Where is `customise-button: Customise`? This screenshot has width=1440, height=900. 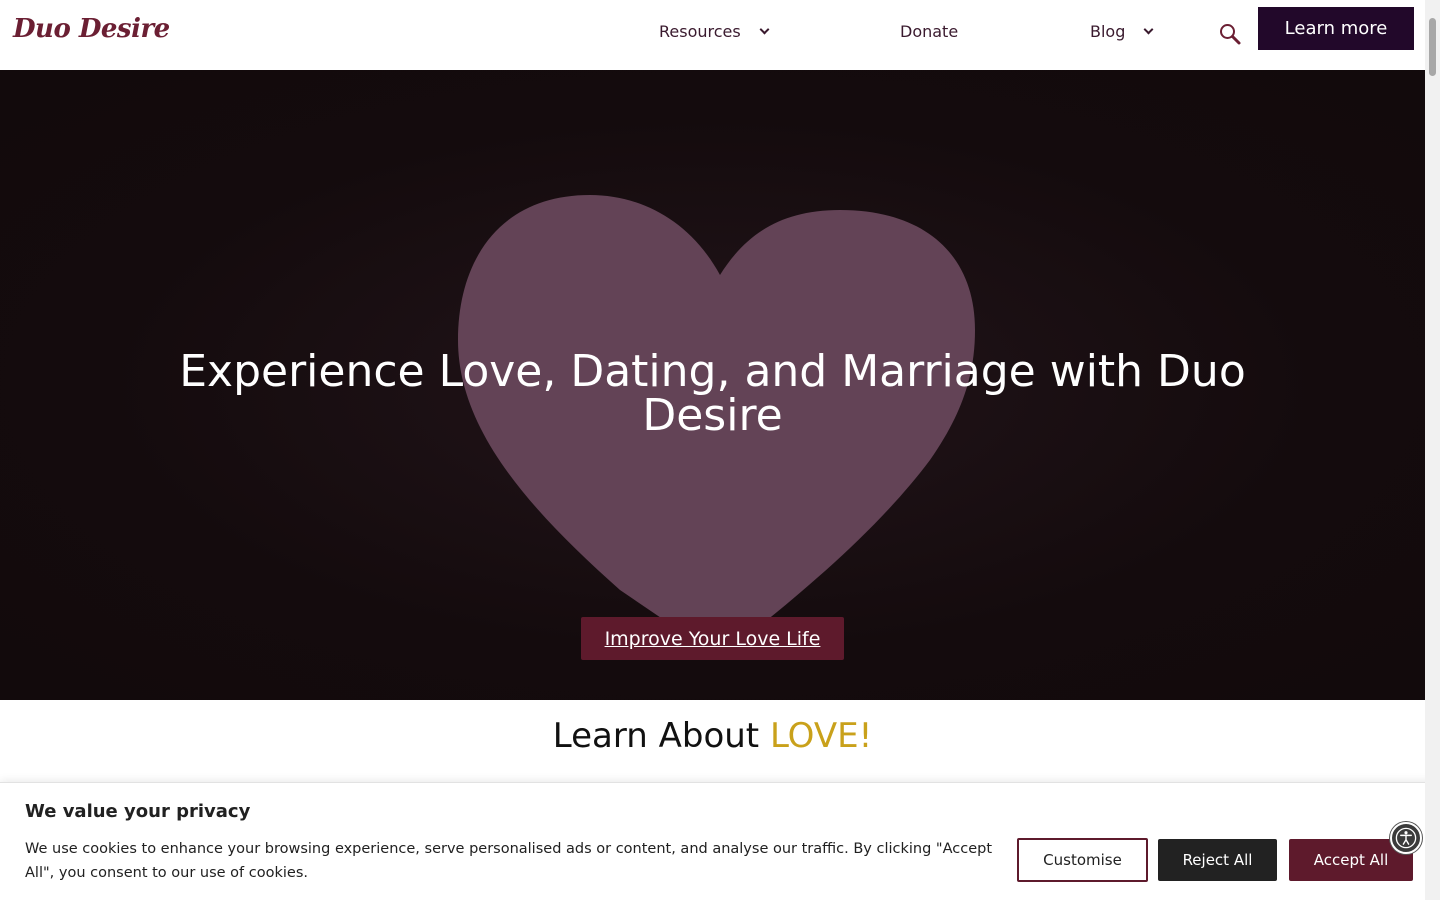
customise-button: Customise is located at coordinates (1082, 860).